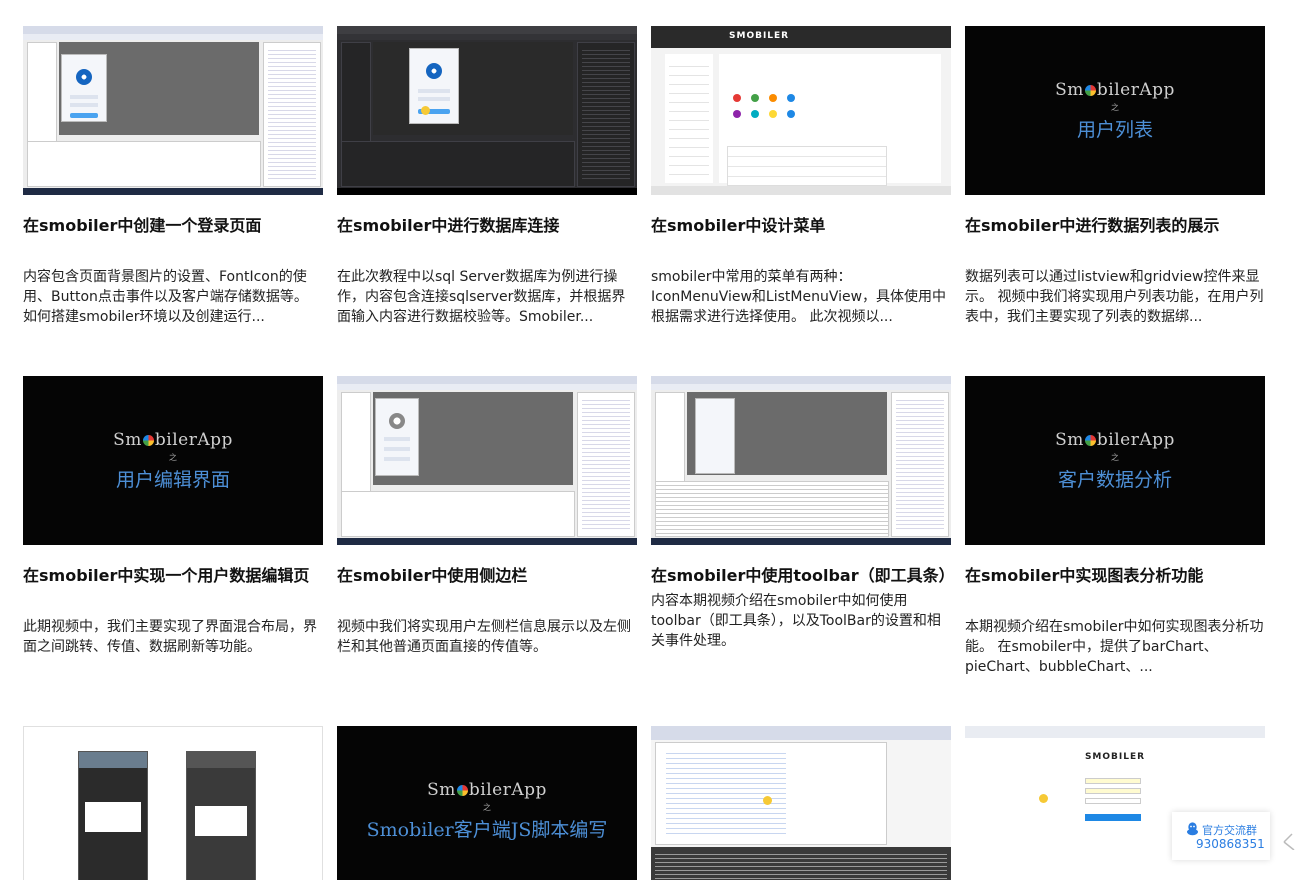  I want to click on video-title: 在smobiler中实现一个用户数据编辑页, so click(173, 576).